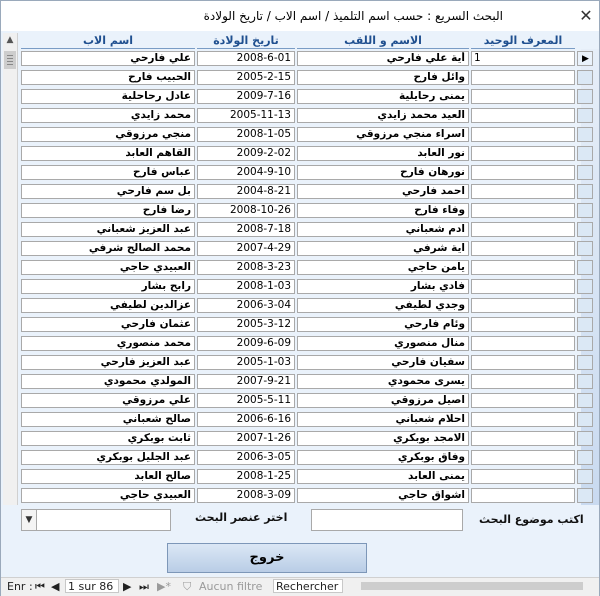  I want to click on birth-date-cell: 2009-2-02, so click(246, 153).